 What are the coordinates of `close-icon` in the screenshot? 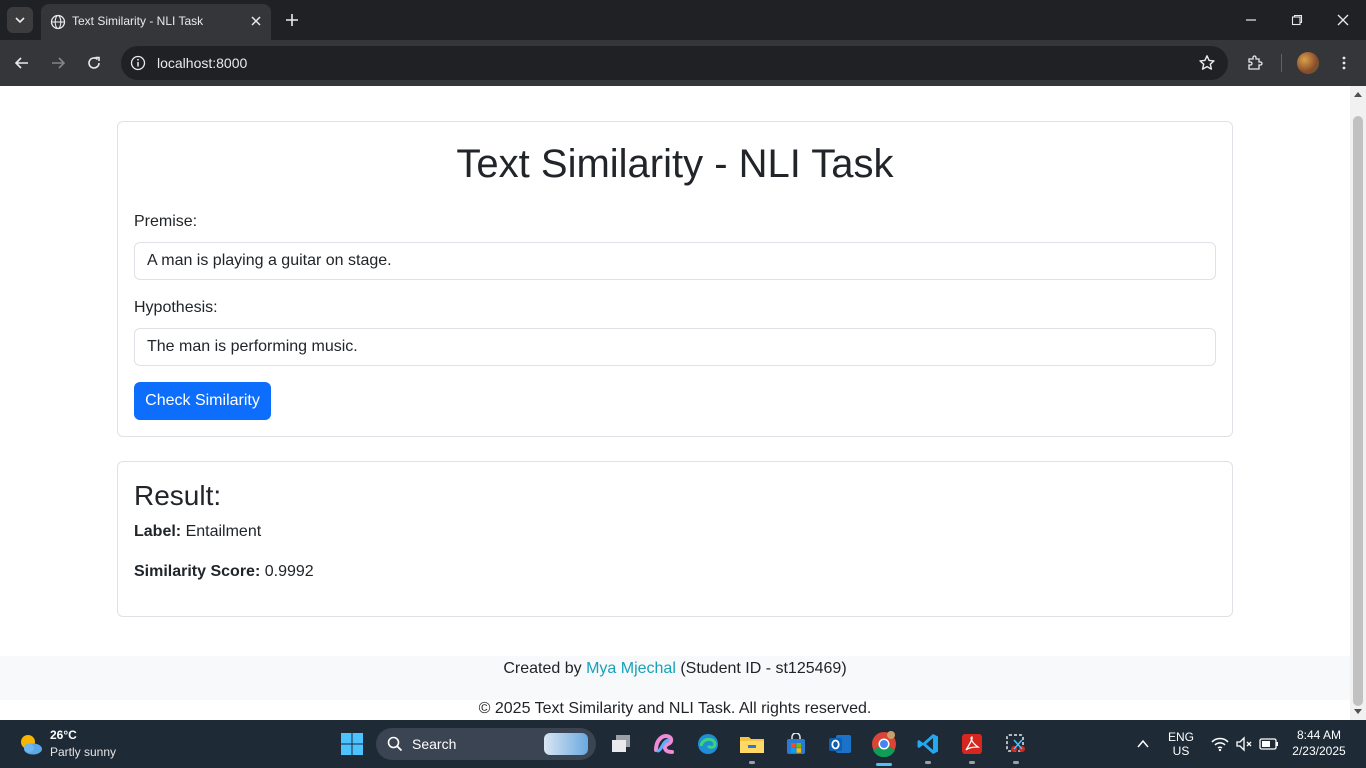 It's located at (1343, 20).